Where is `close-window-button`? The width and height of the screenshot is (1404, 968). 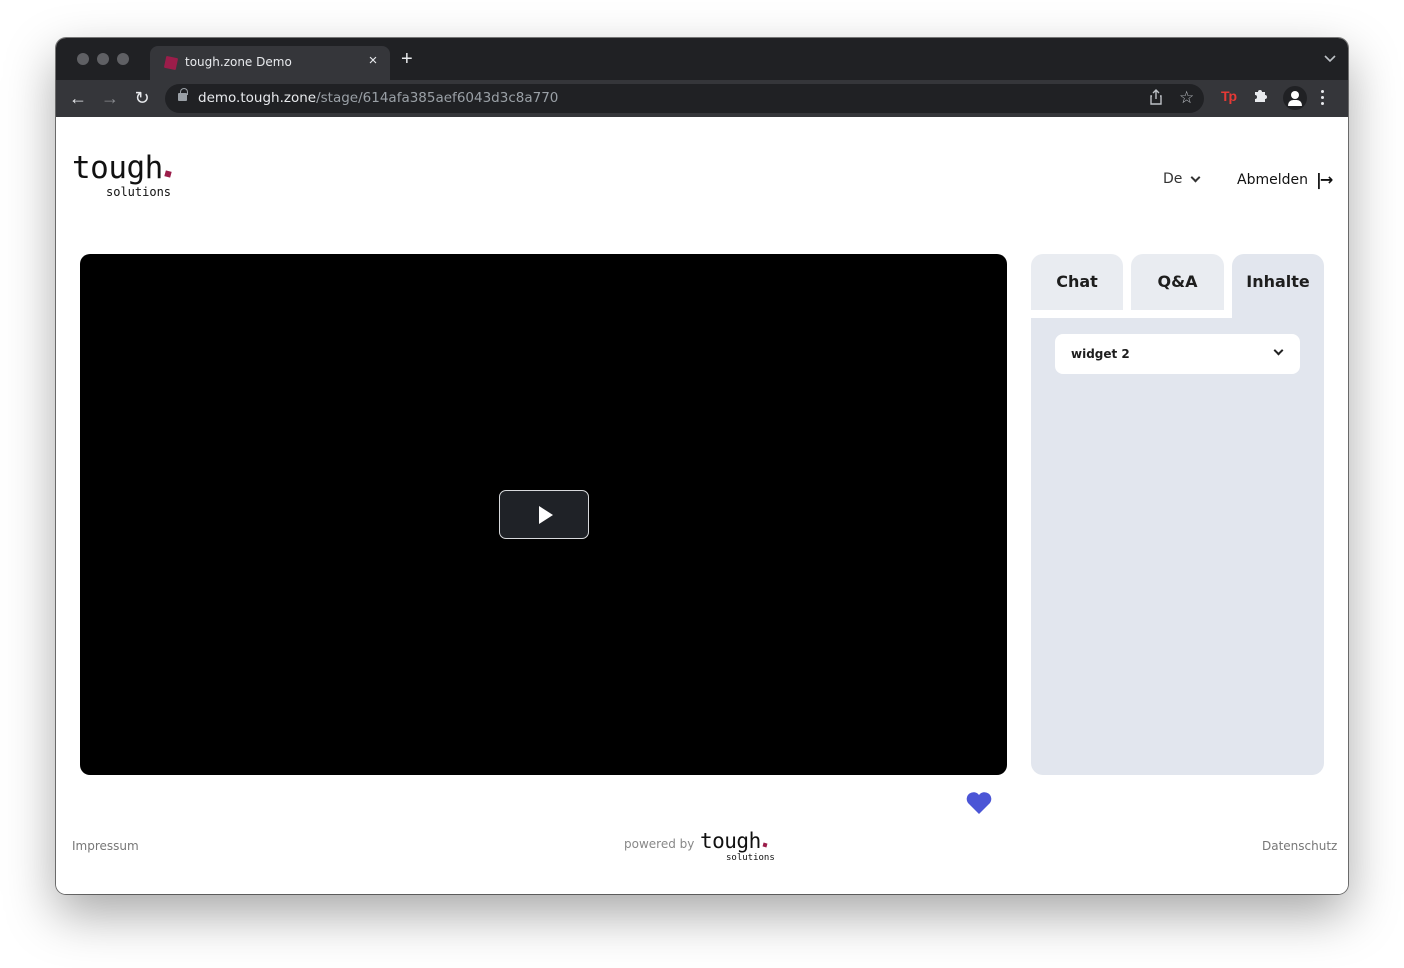
close-window-button is located at coordinates (83, 59).